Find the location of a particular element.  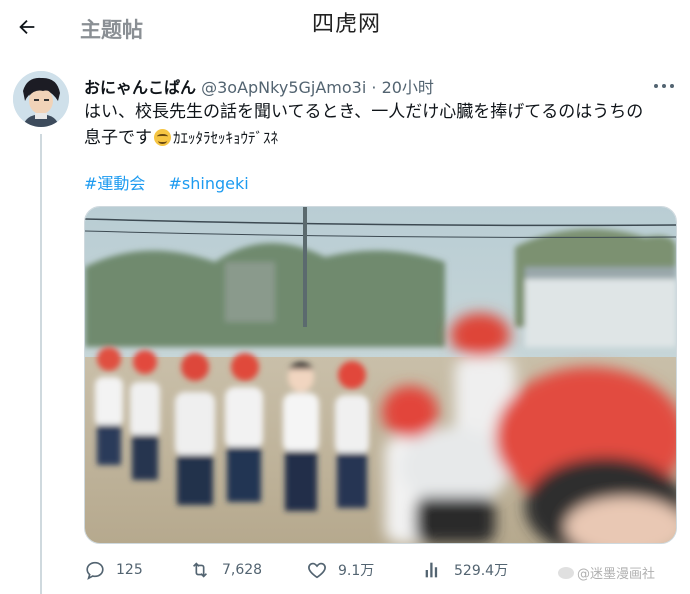

back-button is located at coordinates (27, 27).